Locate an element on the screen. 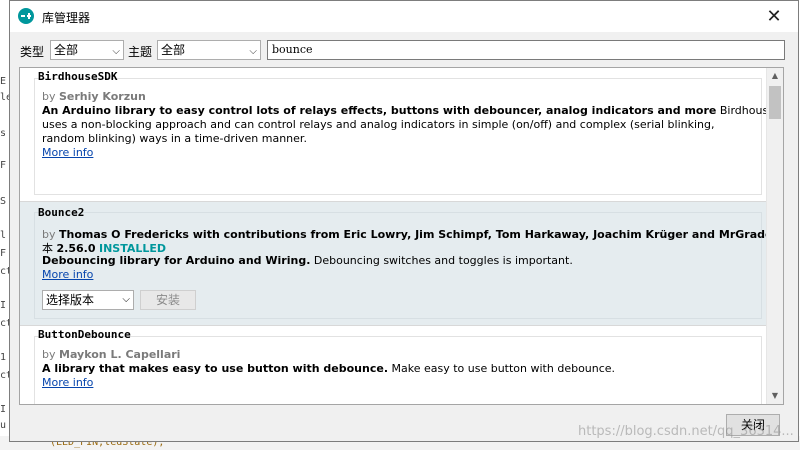 The height and width of the screenshot is (450, 800). topic-select: 全部 ⌵ is located at coordinates (209, 50).